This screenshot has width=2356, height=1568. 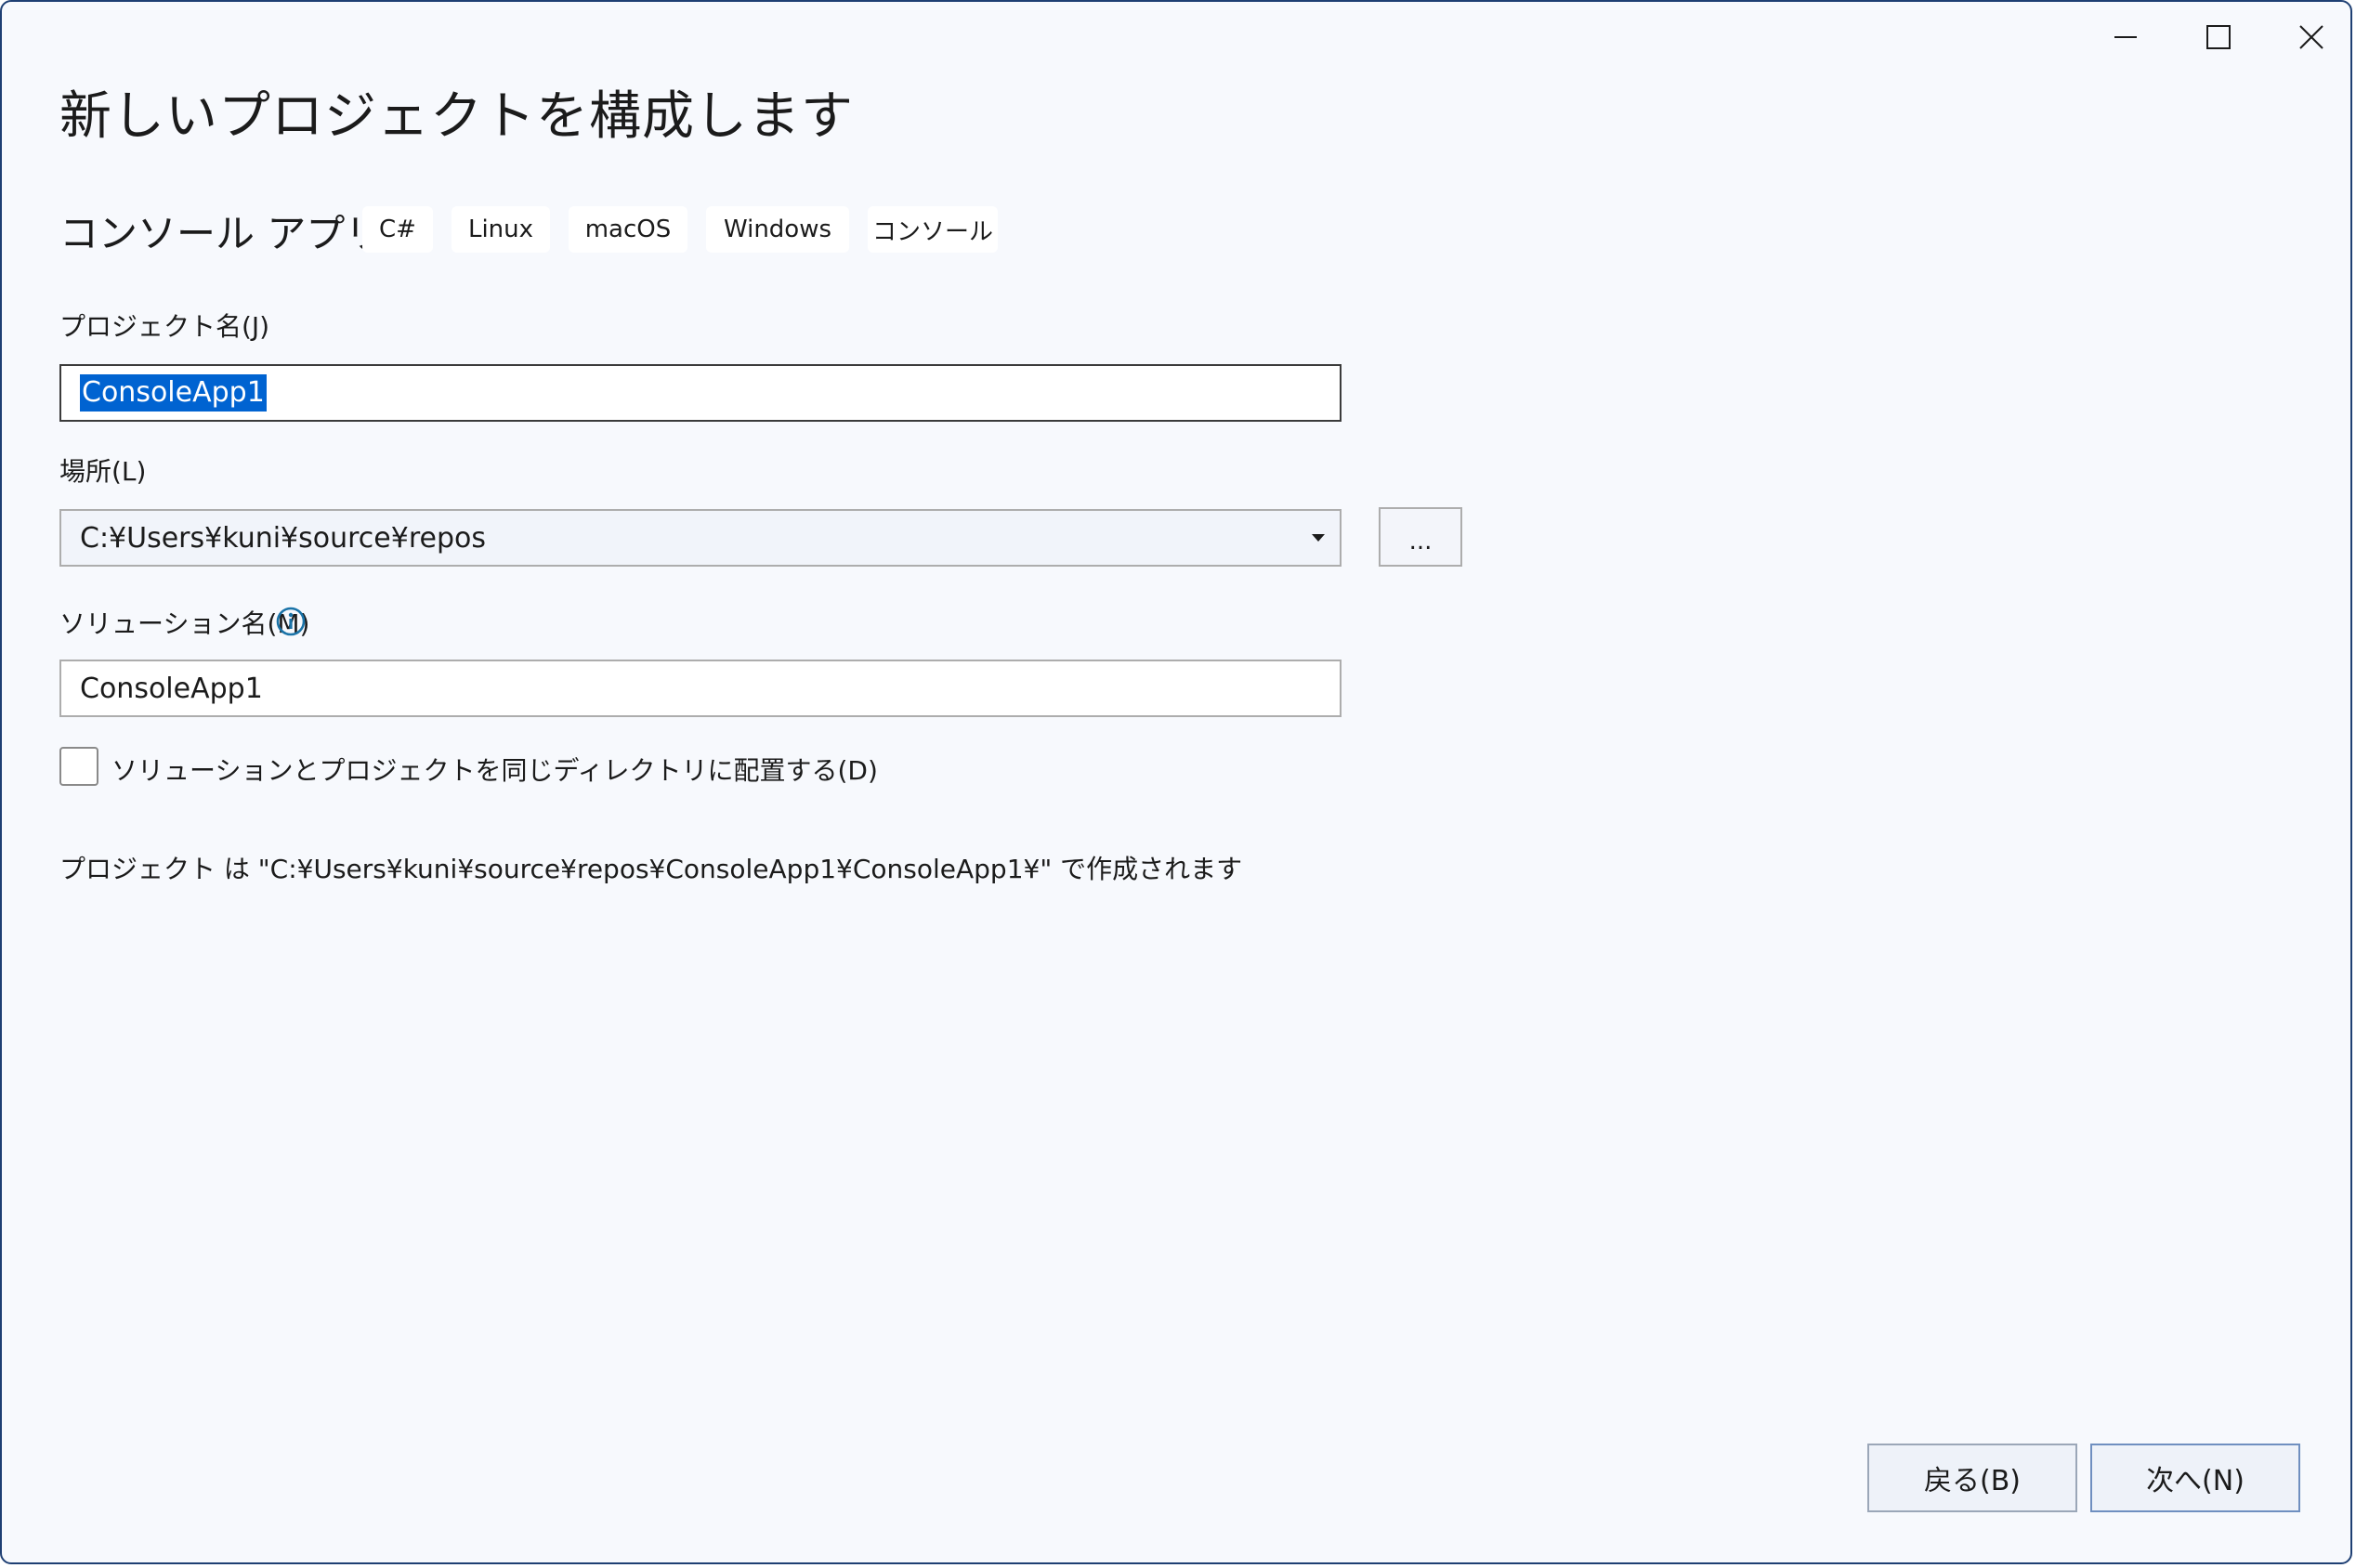 I want to click on solution-name-value: ConsoleApp1, so click(x=171, y=688).